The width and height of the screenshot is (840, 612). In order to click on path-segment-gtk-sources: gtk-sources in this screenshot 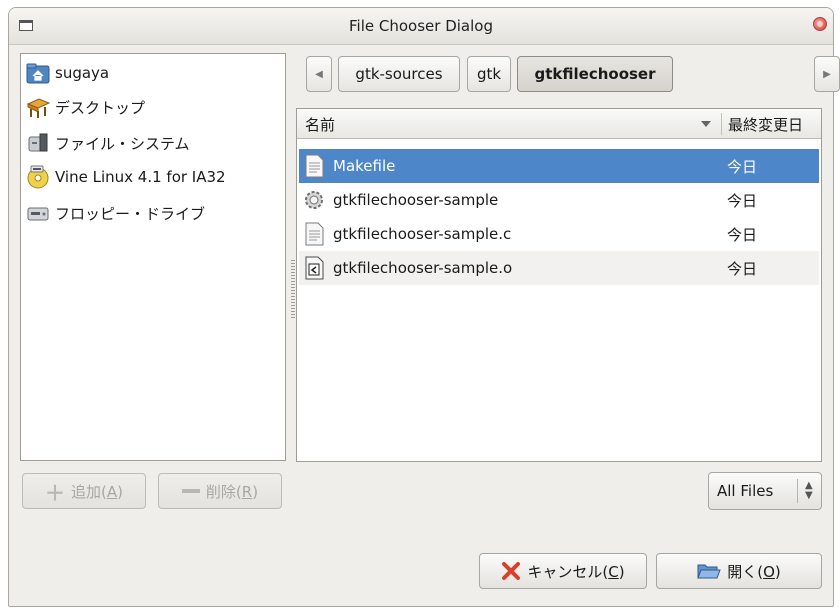, I will do `click(399, 74)`.